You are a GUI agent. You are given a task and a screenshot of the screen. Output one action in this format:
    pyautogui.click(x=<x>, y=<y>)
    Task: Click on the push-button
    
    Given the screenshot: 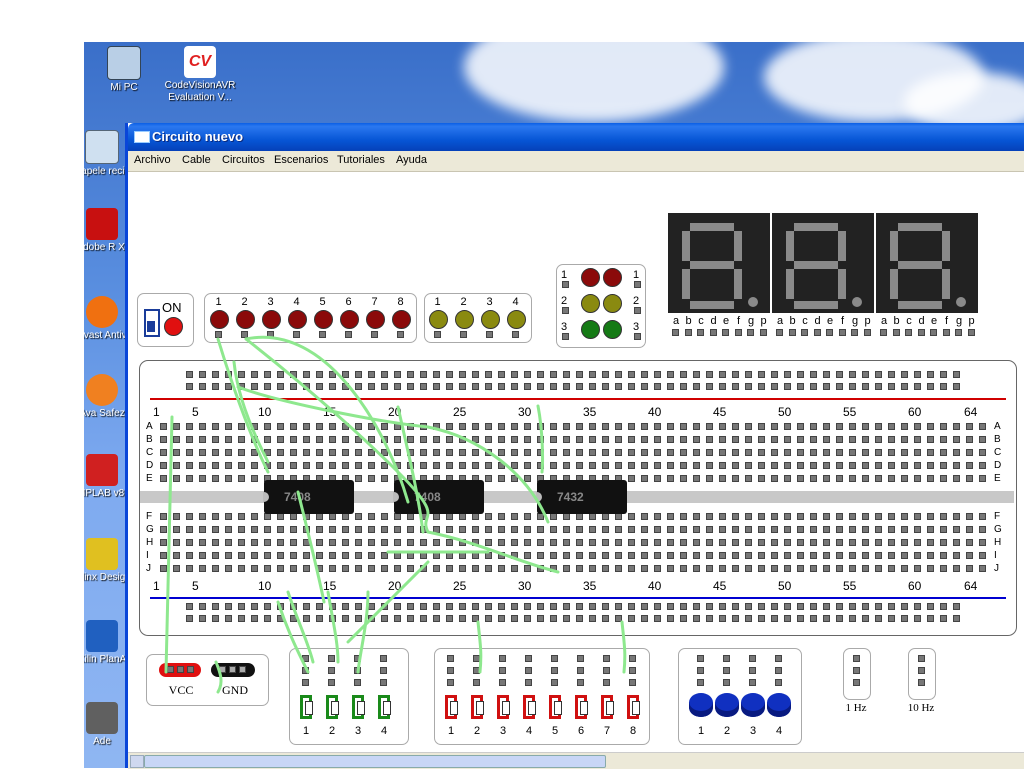 What is the action you would take?
    pyautogui.click(x=753, y=705)
    